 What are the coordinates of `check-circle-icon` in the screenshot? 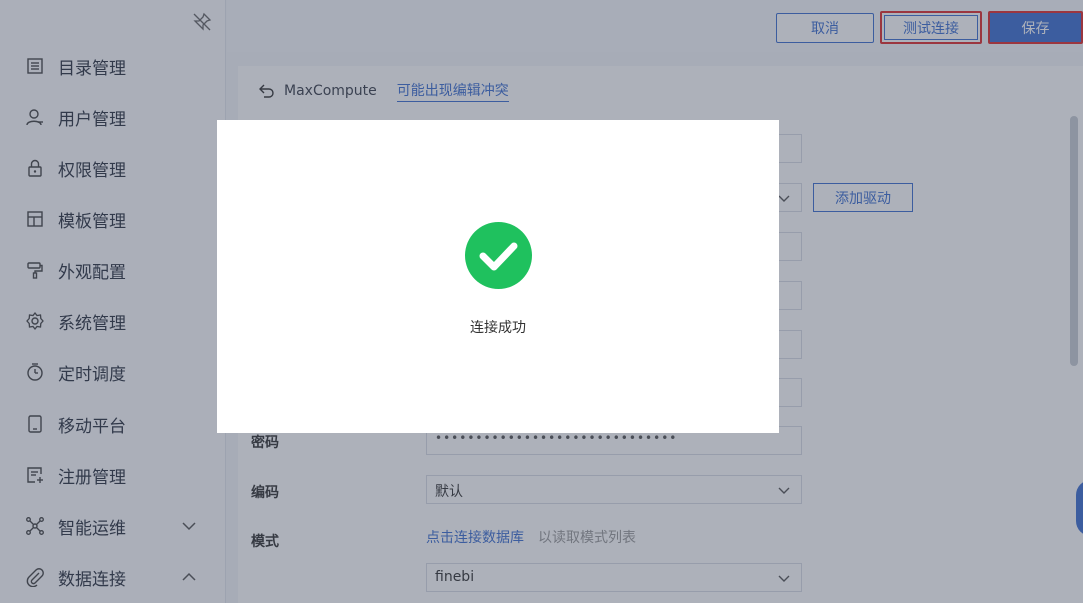 It's located at (498, 255).